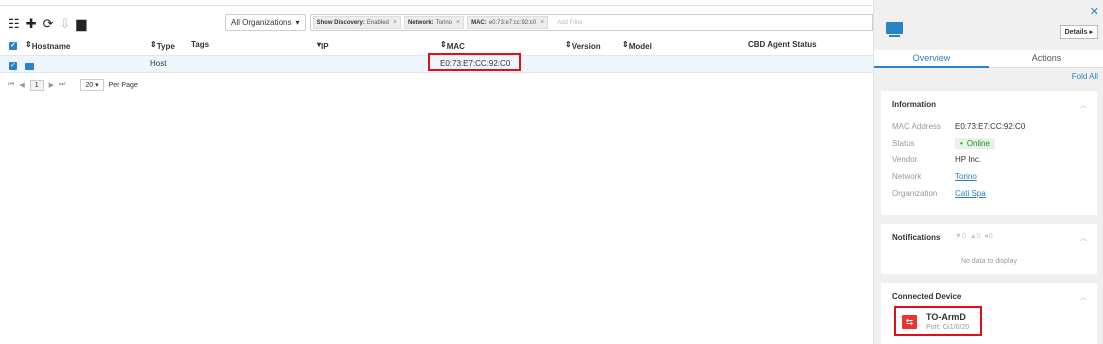  What do you see at coordinates (165, 46) in the screenshot?
I see `column-type-label: Type` at bounding box center [165, 46].